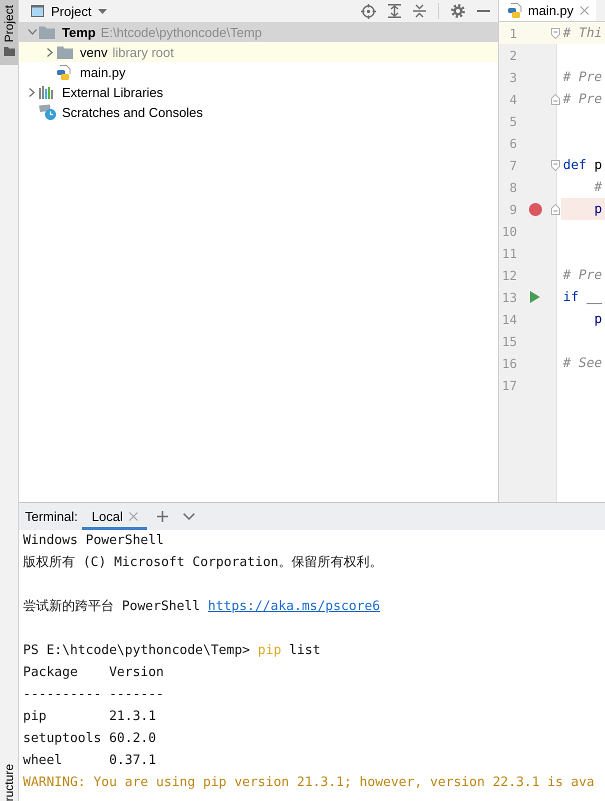 This screenshot has width=605, height=801. I want to click on view-dropdown: Project, so click(69, 11).